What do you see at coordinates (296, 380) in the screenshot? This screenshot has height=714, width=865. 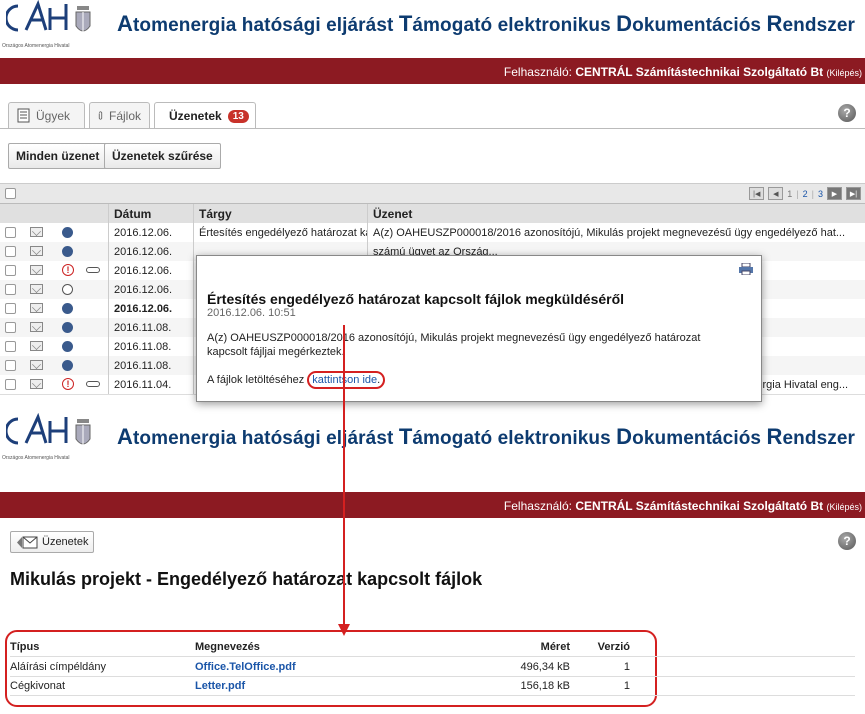 I see `popup-download-line: A fájlok letöltéséhez kattintson ide.` at bounding box center [296, 380].